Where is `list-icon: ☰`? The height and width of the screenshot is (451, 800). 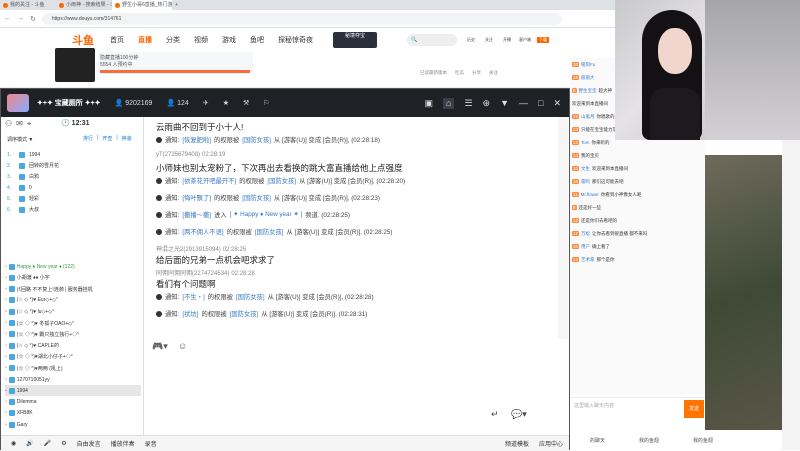
list-icon: ☰ is located at coordinates (468, 103).